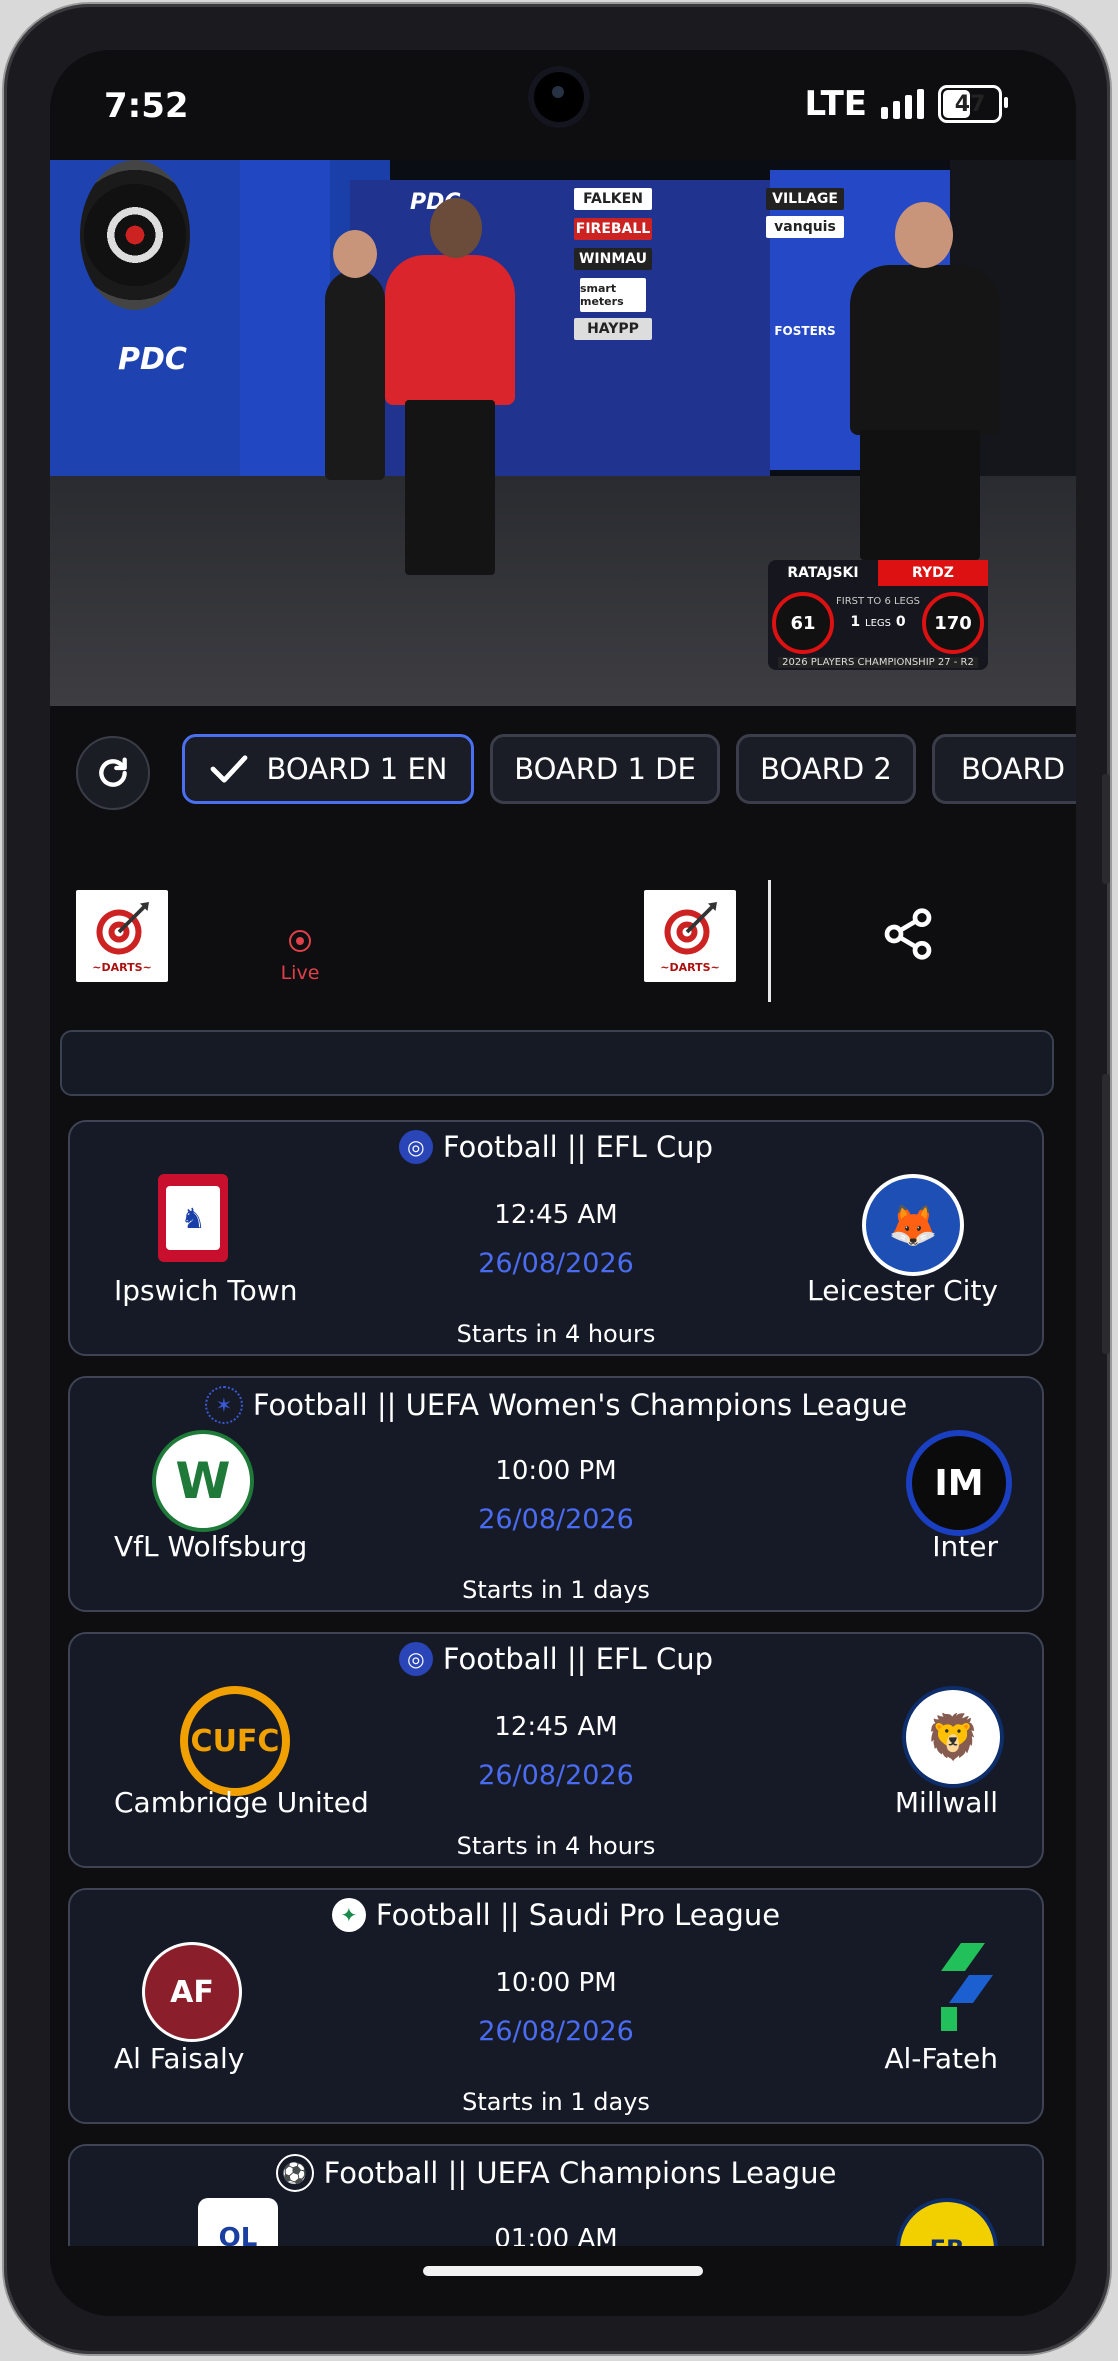 The width and height of the screenshot is (1118, 2361). Describe the element at coordinates (357, 769) in the screenshot. I see `tab-label: BOARD 1 EN` at that location.